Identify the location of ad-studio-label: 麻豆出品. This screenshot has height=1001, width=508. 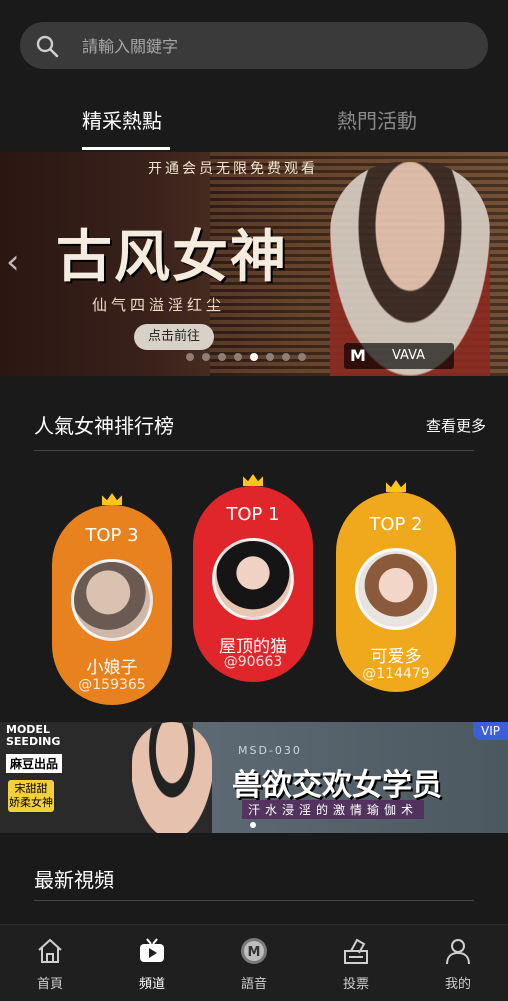
(34, 763).